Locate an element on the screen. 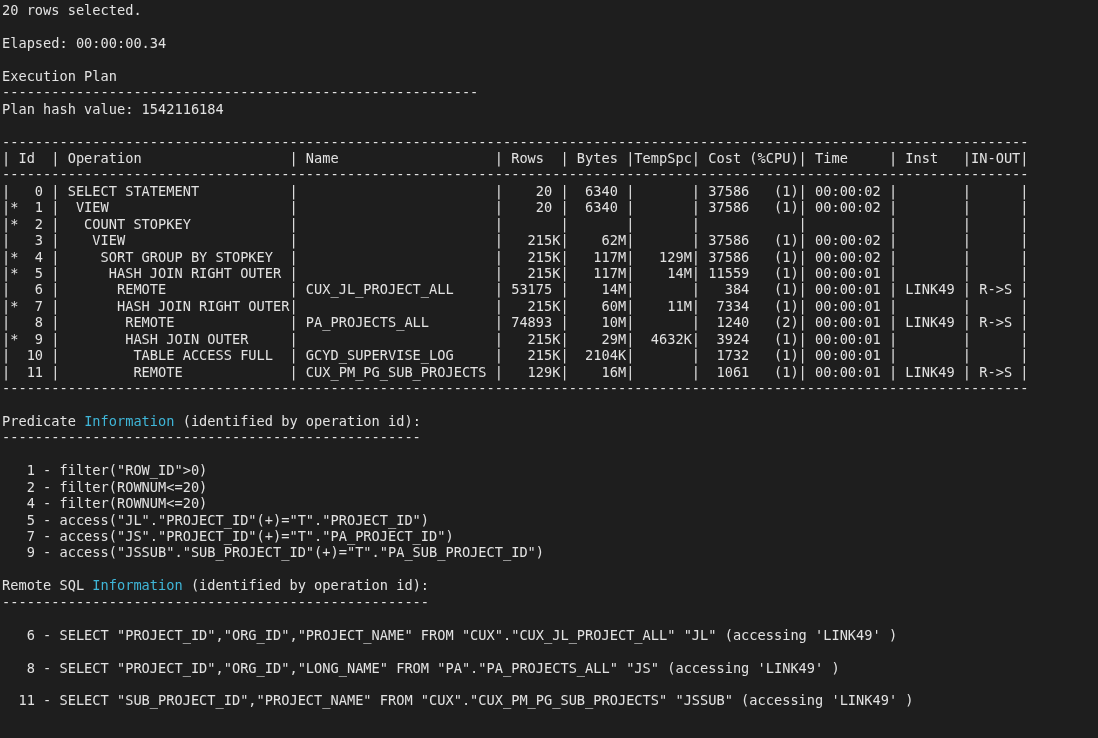 This screenshot has width=1098, height=738. output-line: 20 rows selected. is located at coordinates (72, 10).